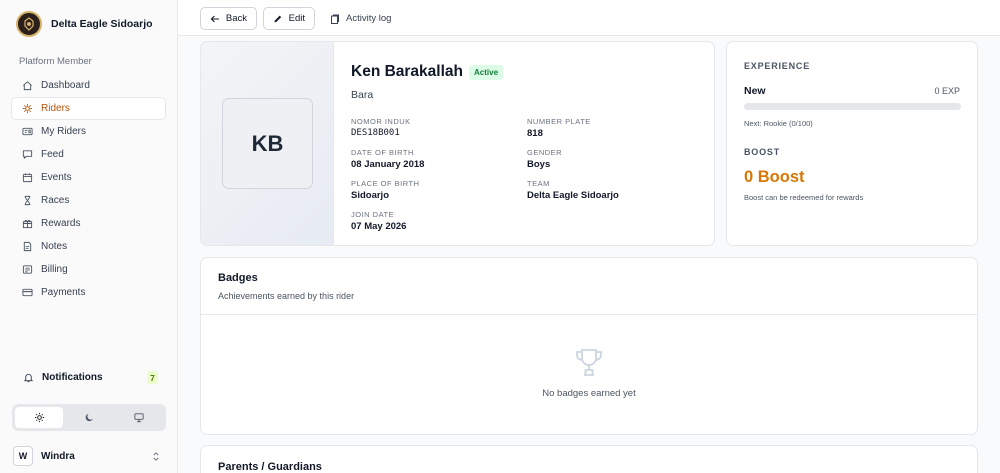 The image size is (1000, 473). What do you see at coordinates (589, 362) in the screenshot?
I see `trophy-icon` at bounding box center [589, 362].